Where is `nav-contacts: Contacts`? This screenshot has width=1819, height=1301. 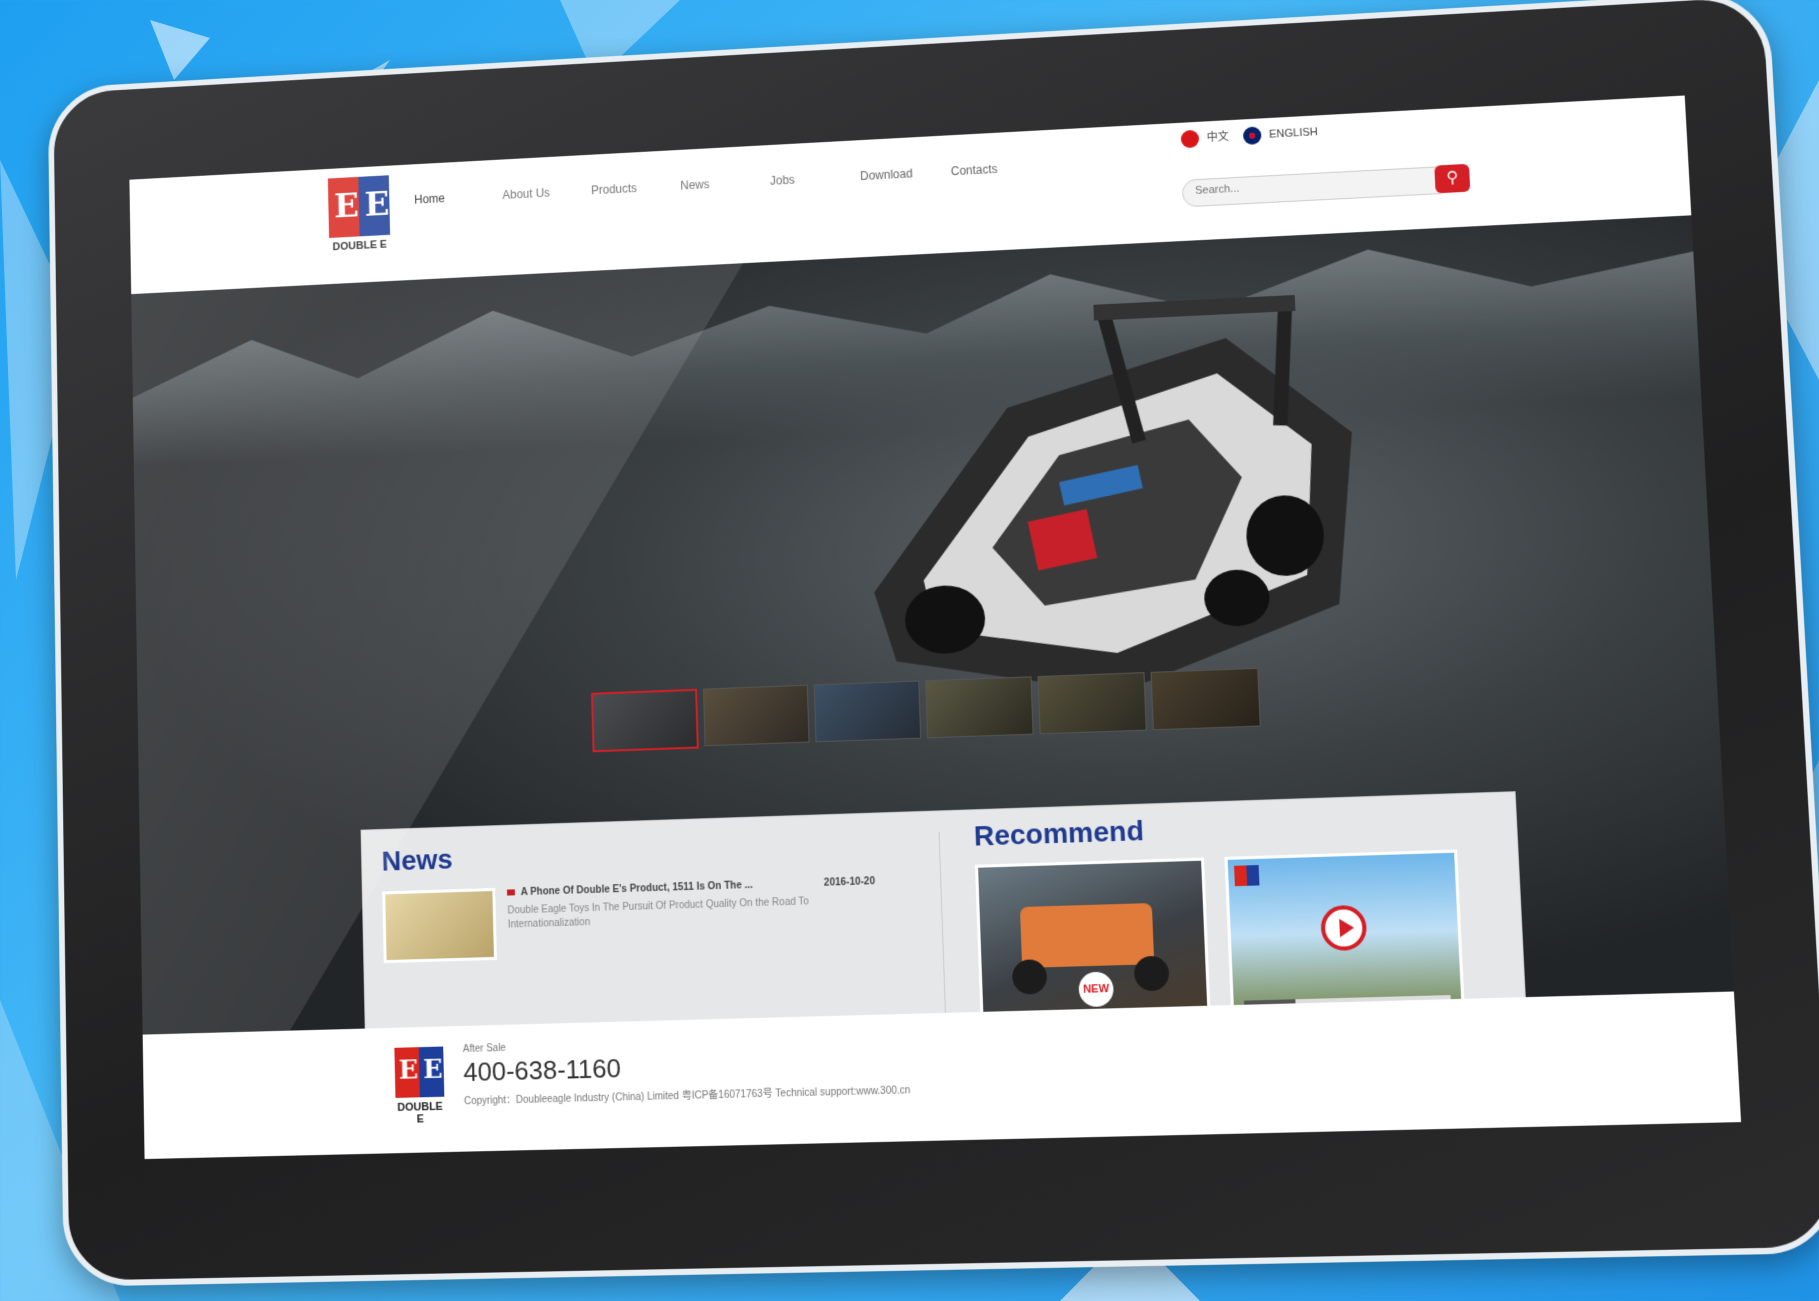 nav-contacts: Contacts is located at coordinates (997, 169).